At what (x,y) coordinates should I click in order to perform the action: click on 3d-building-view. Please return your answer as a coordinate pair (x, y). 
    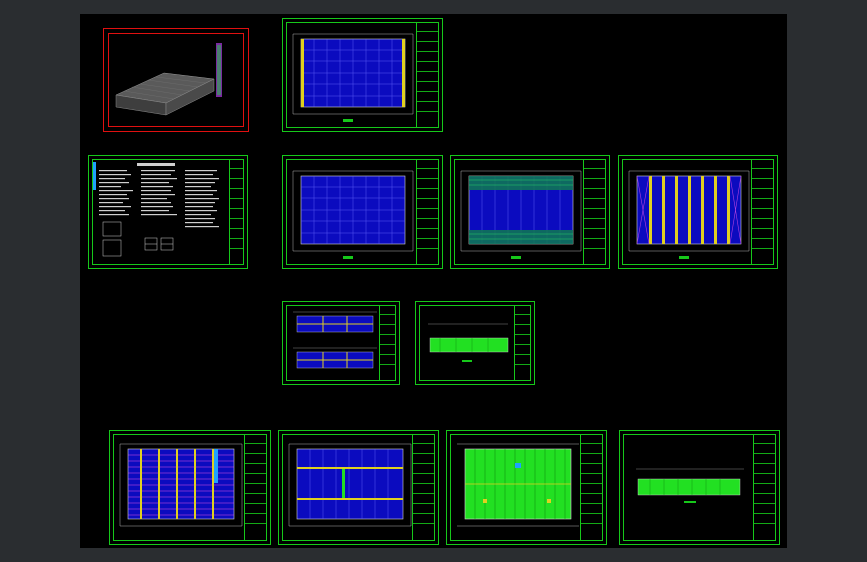
    Looking at the image, I should click on (168, 79).